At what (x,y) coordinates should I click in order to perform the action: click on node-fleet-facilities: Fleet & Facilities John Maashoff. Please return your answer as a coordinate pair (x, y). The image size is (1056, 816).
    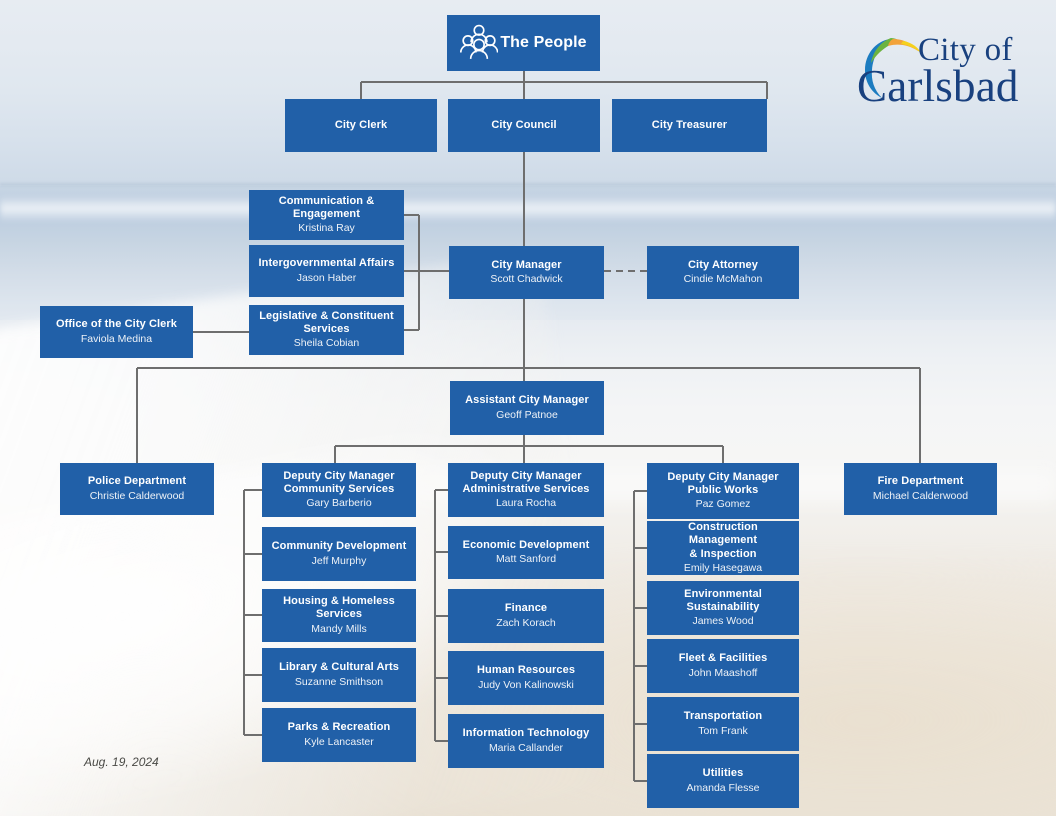
    Looking at the image, I should click on (723, 666).